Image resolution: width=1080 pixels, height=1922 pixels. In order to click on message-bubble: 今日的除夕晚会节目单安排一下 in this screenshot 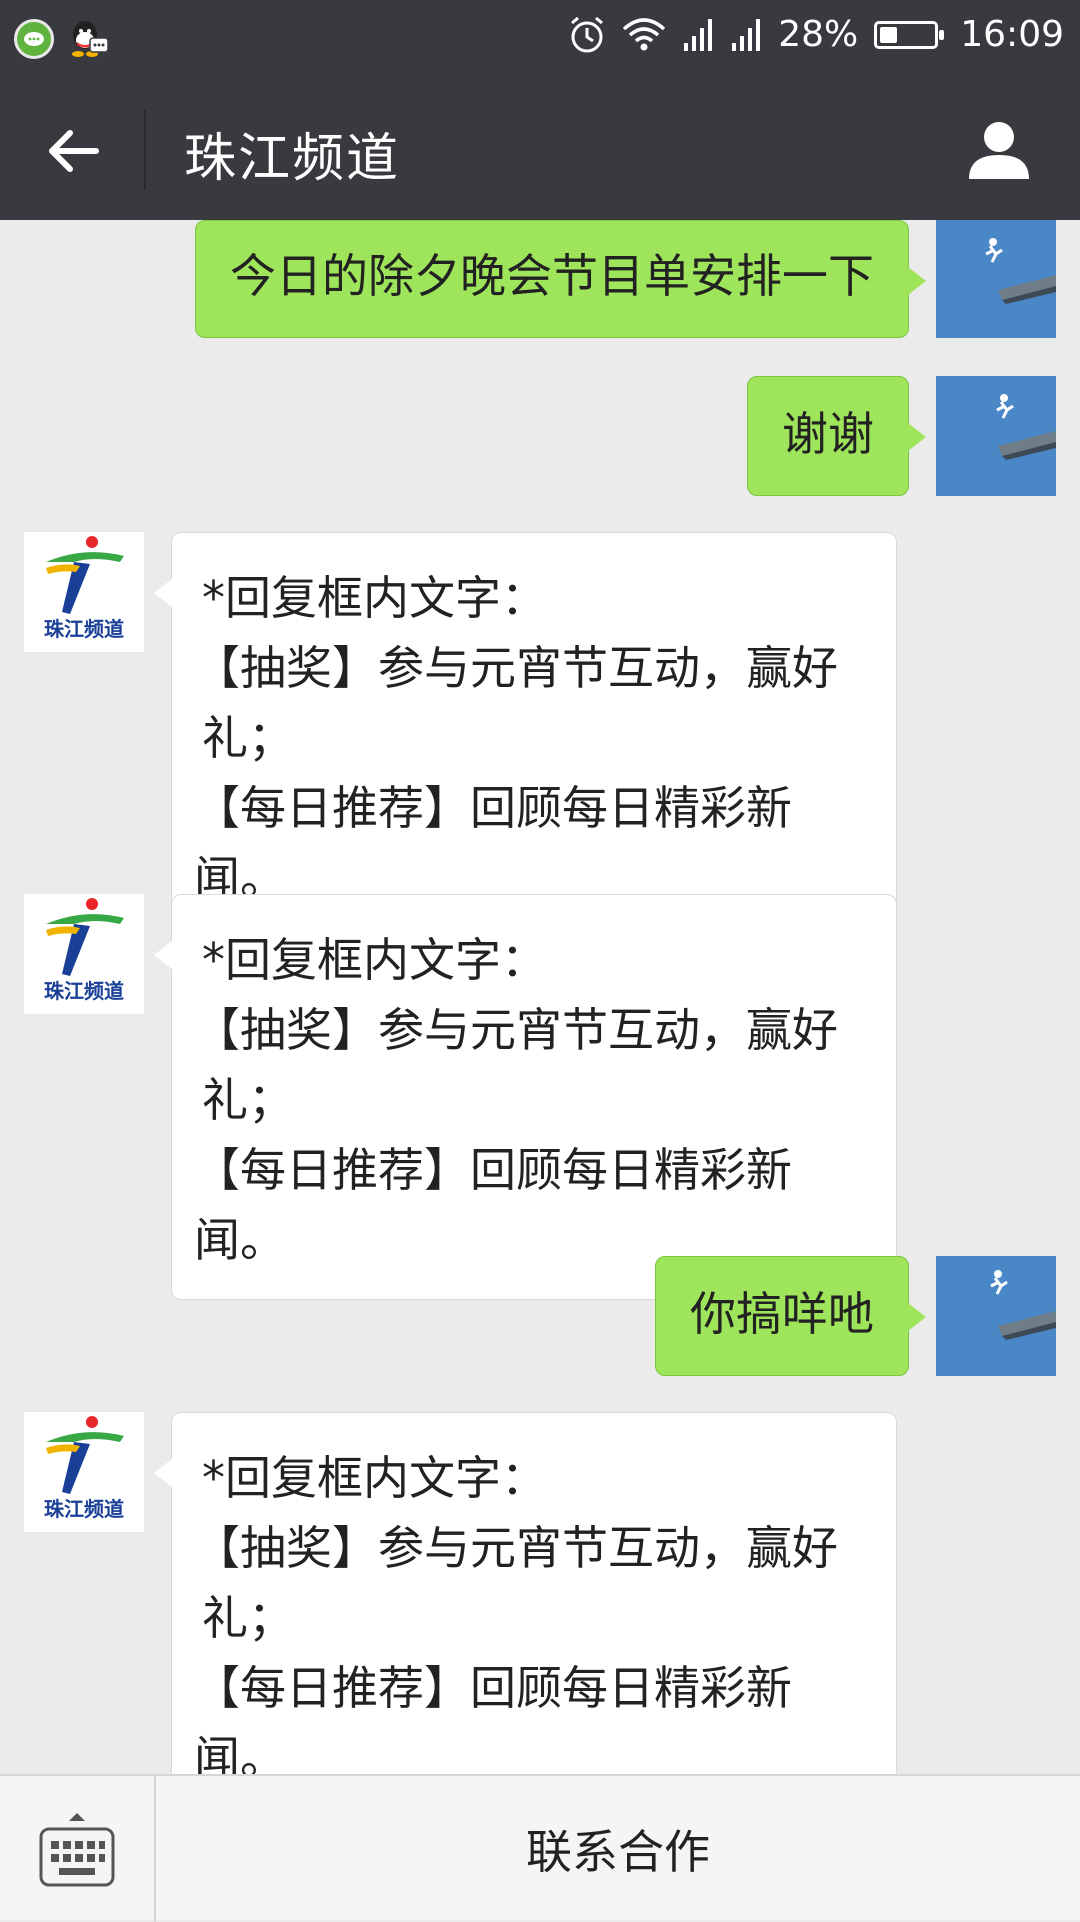, I will do `click(560, 279)`.